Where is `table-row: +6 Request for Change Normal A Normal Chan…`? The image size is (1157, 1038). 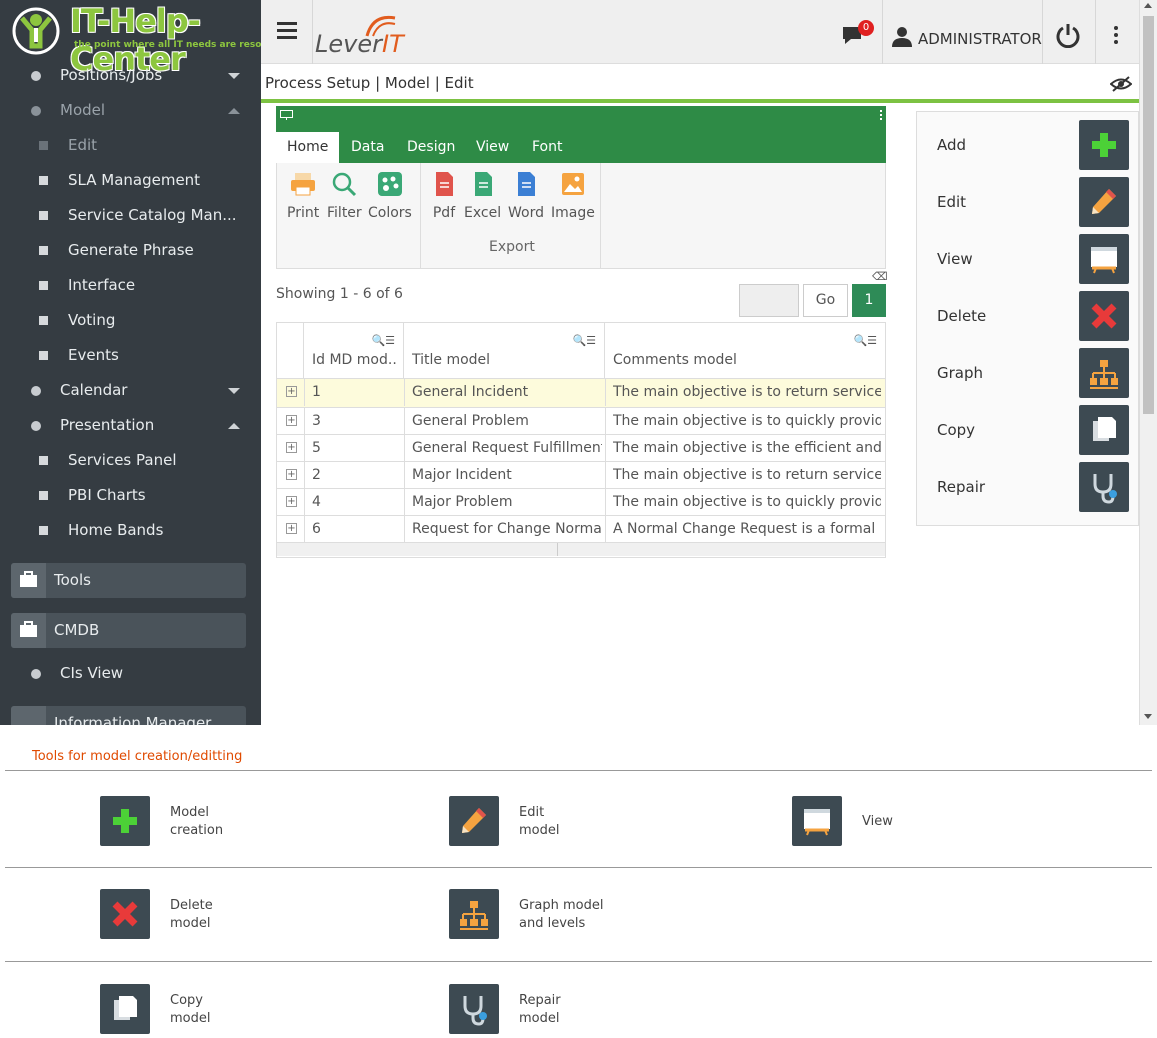
table-row: +6 Request for Change Normal A Normal Chan… is located at coordinates (581, 529).